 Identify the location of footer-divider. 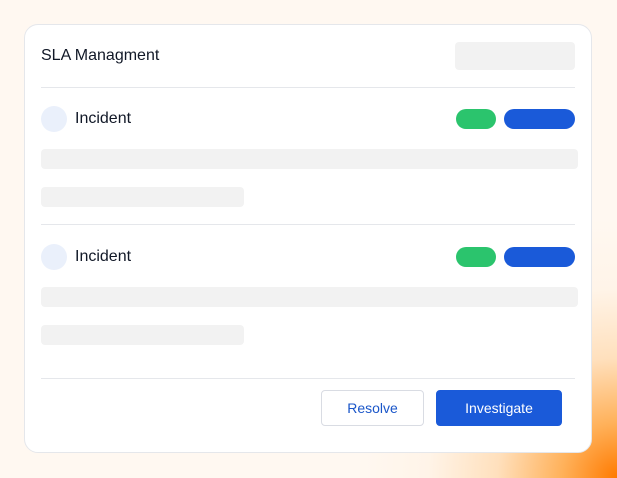
(308, 378).